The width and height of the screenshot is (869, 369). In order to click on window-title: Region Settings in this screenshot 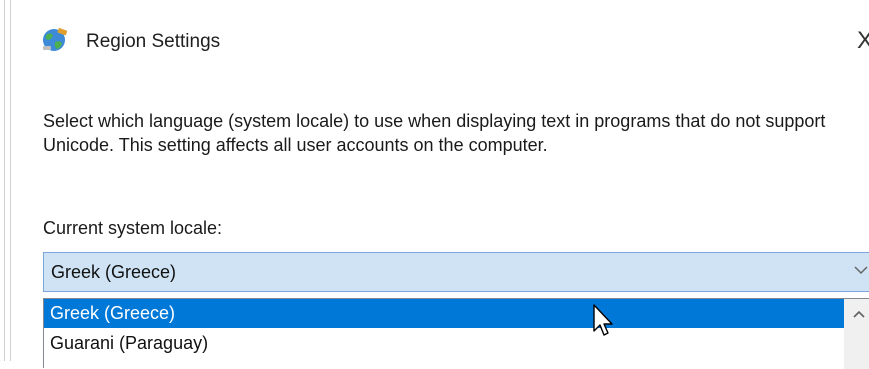, I will do `click(153, 41)`.